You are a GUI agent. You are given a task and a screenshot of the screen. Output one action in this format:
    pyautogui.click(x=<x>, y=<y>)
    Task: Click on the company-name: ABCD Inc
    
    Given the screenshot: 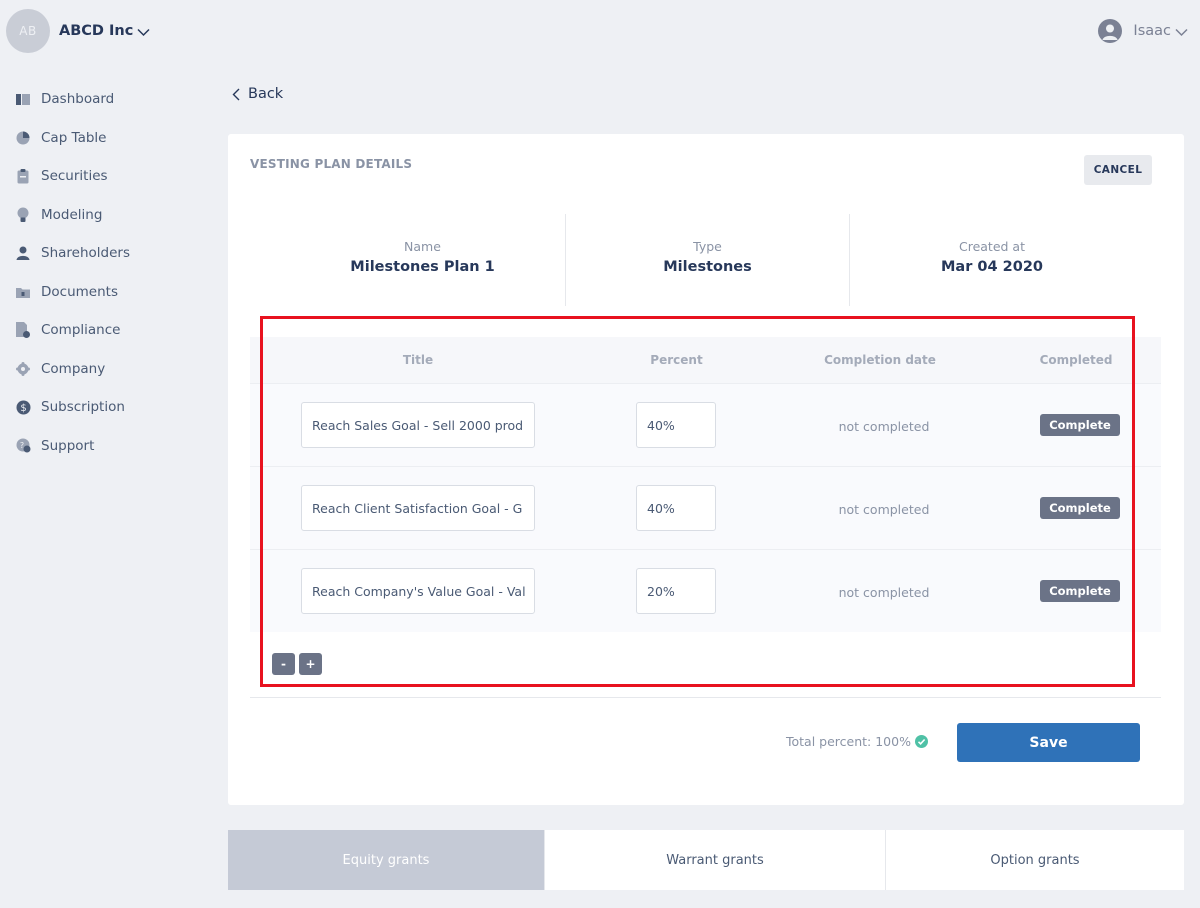 What is the action you would take?
    pyautogui.click(x=96, y=31)
    